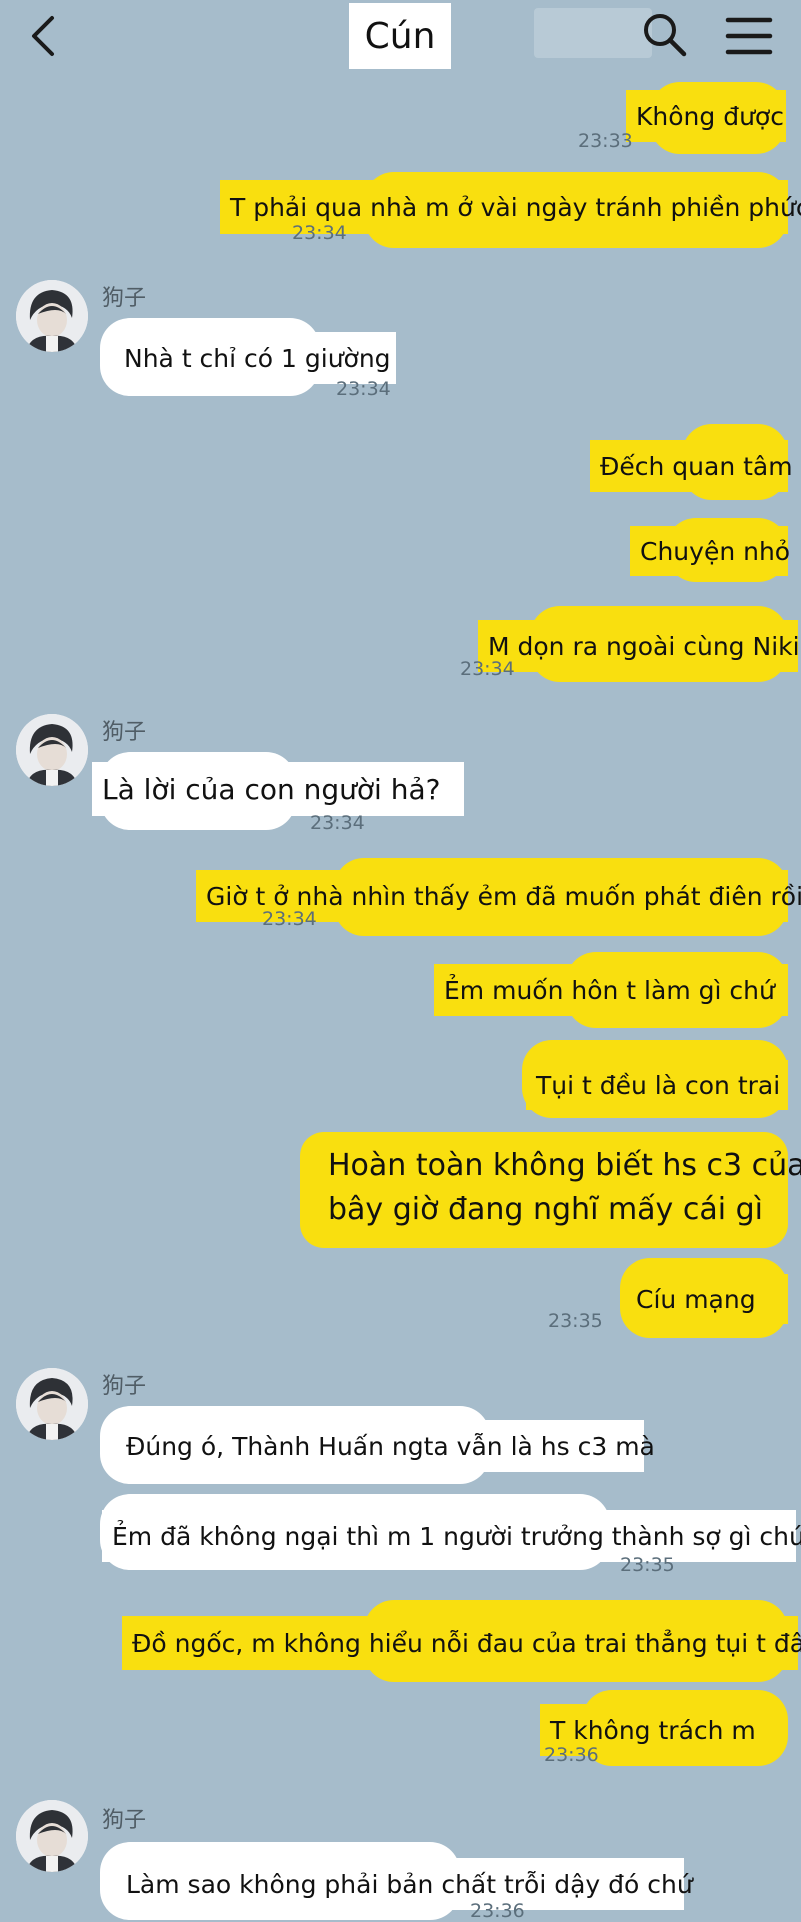 This screenshot has height=1922, width=801. Describe the element at coordinates (278, 789) in the screenshot. I see `message-text: Là lời của con người hả?` at that location.